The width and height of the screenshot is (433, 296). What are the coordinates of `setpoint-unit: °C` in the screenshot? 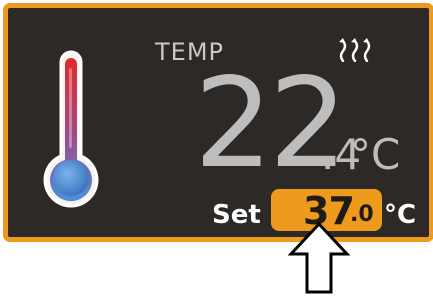 It's located at (400, 215).